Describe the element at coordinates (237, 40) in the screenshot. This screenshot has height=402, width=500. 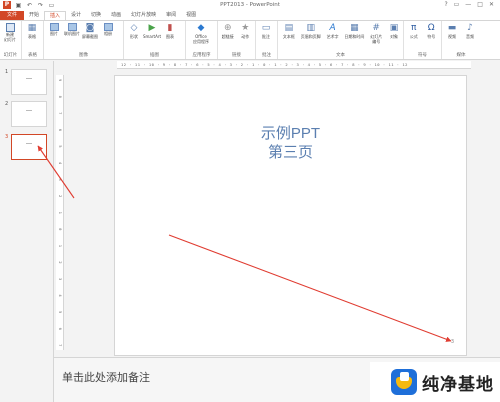
I see `group-links: ⊕ 超链接 ★ 动作 链接` at that location.